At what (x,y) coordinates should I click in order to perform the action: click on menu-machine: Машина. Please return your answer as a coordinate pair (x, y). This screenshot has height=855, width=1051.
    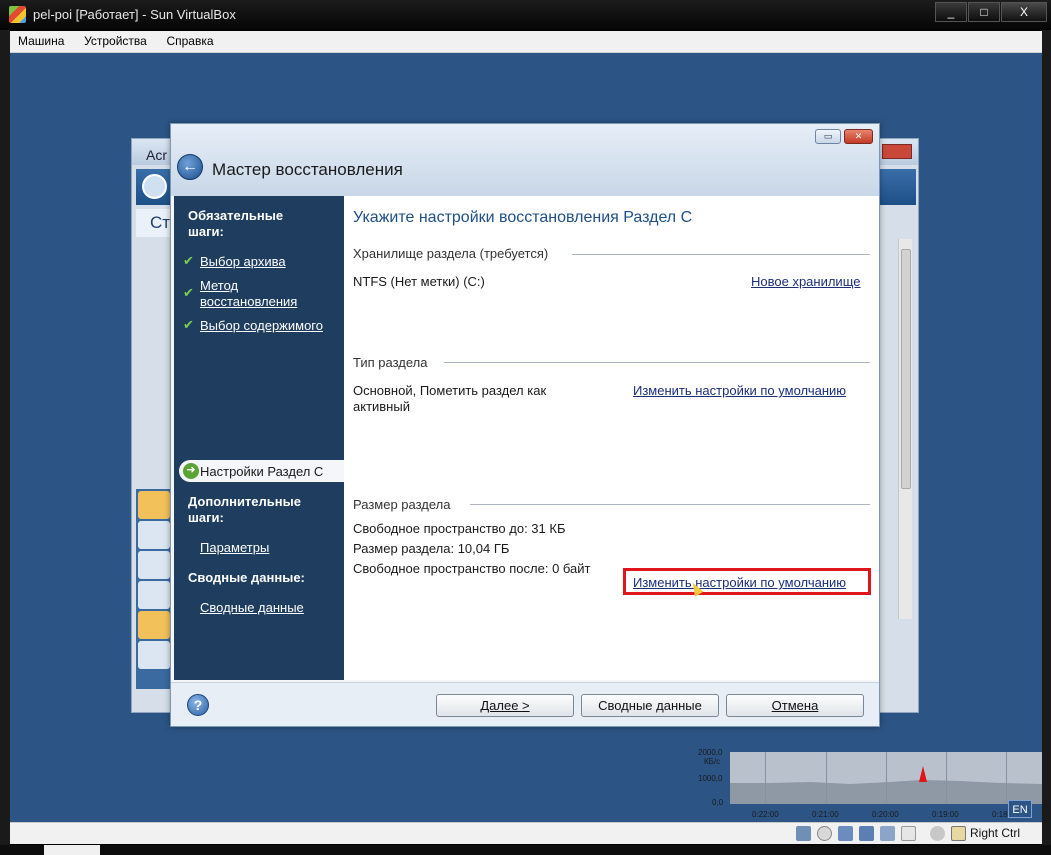
    Looking at the image, I should click on (41, 41).